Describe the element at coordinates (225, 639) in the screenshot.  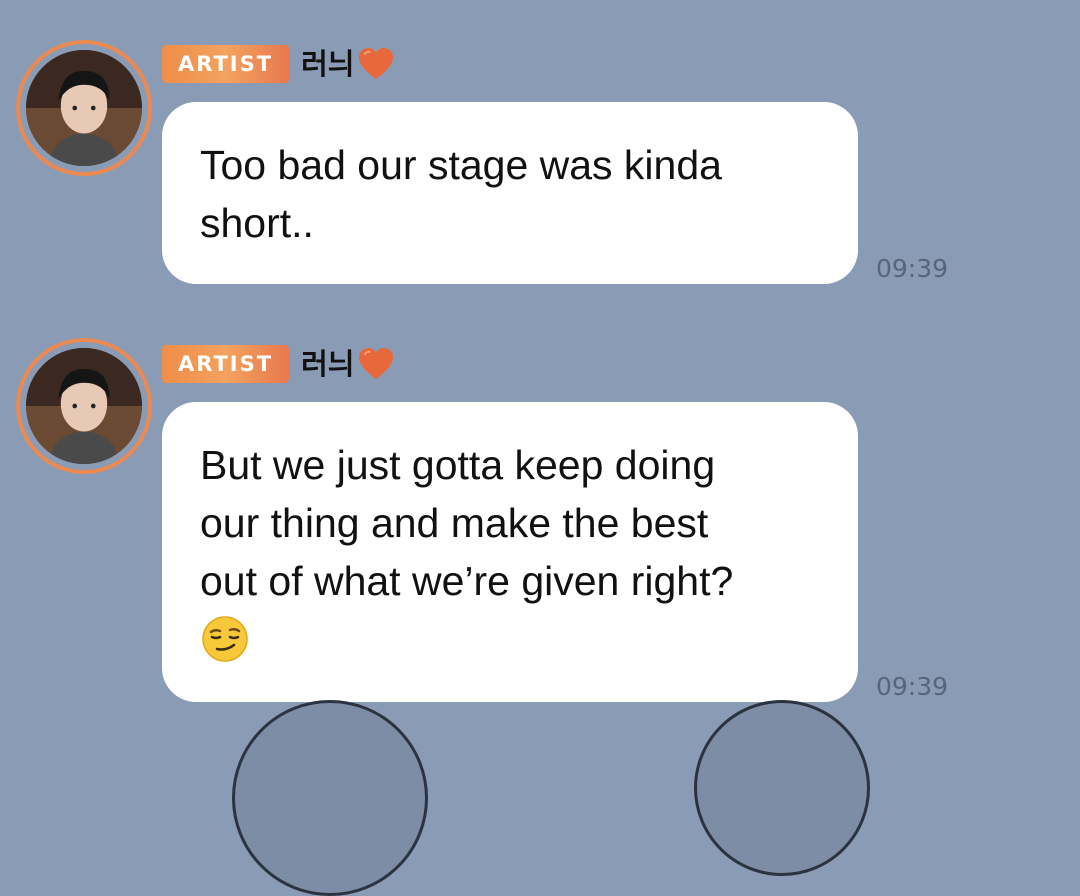
I see `smirking-face-icon` at that location.